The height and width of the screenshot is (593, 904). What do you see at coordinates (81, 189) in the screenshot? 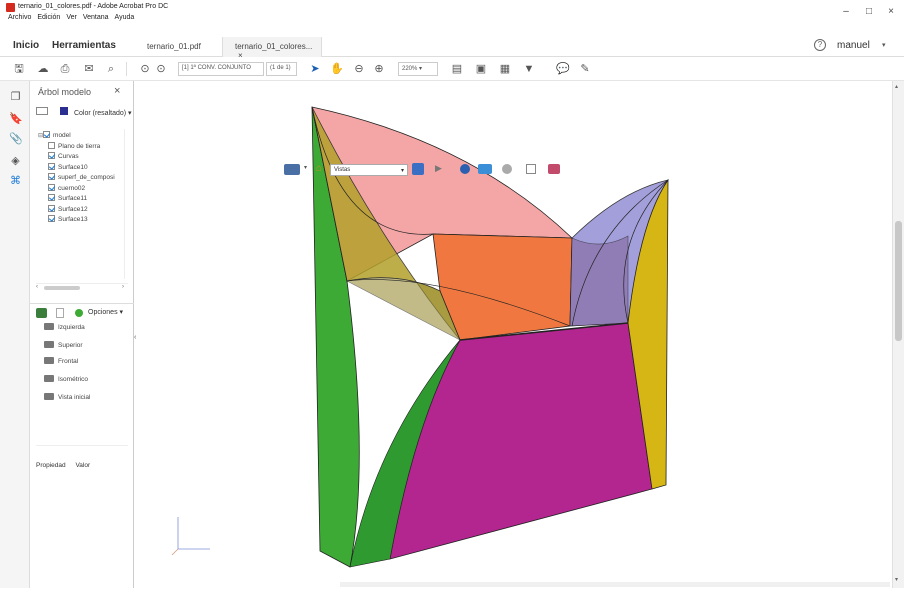
I see `tree-item-cuerno02: cuerno02` at bounding box center [81, 189].